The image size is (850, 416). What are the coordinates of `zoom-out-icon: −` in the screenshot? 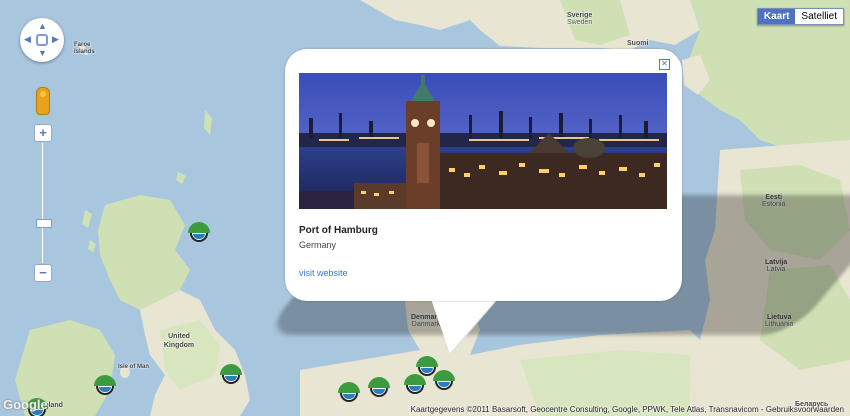 It's located at (43, 273).